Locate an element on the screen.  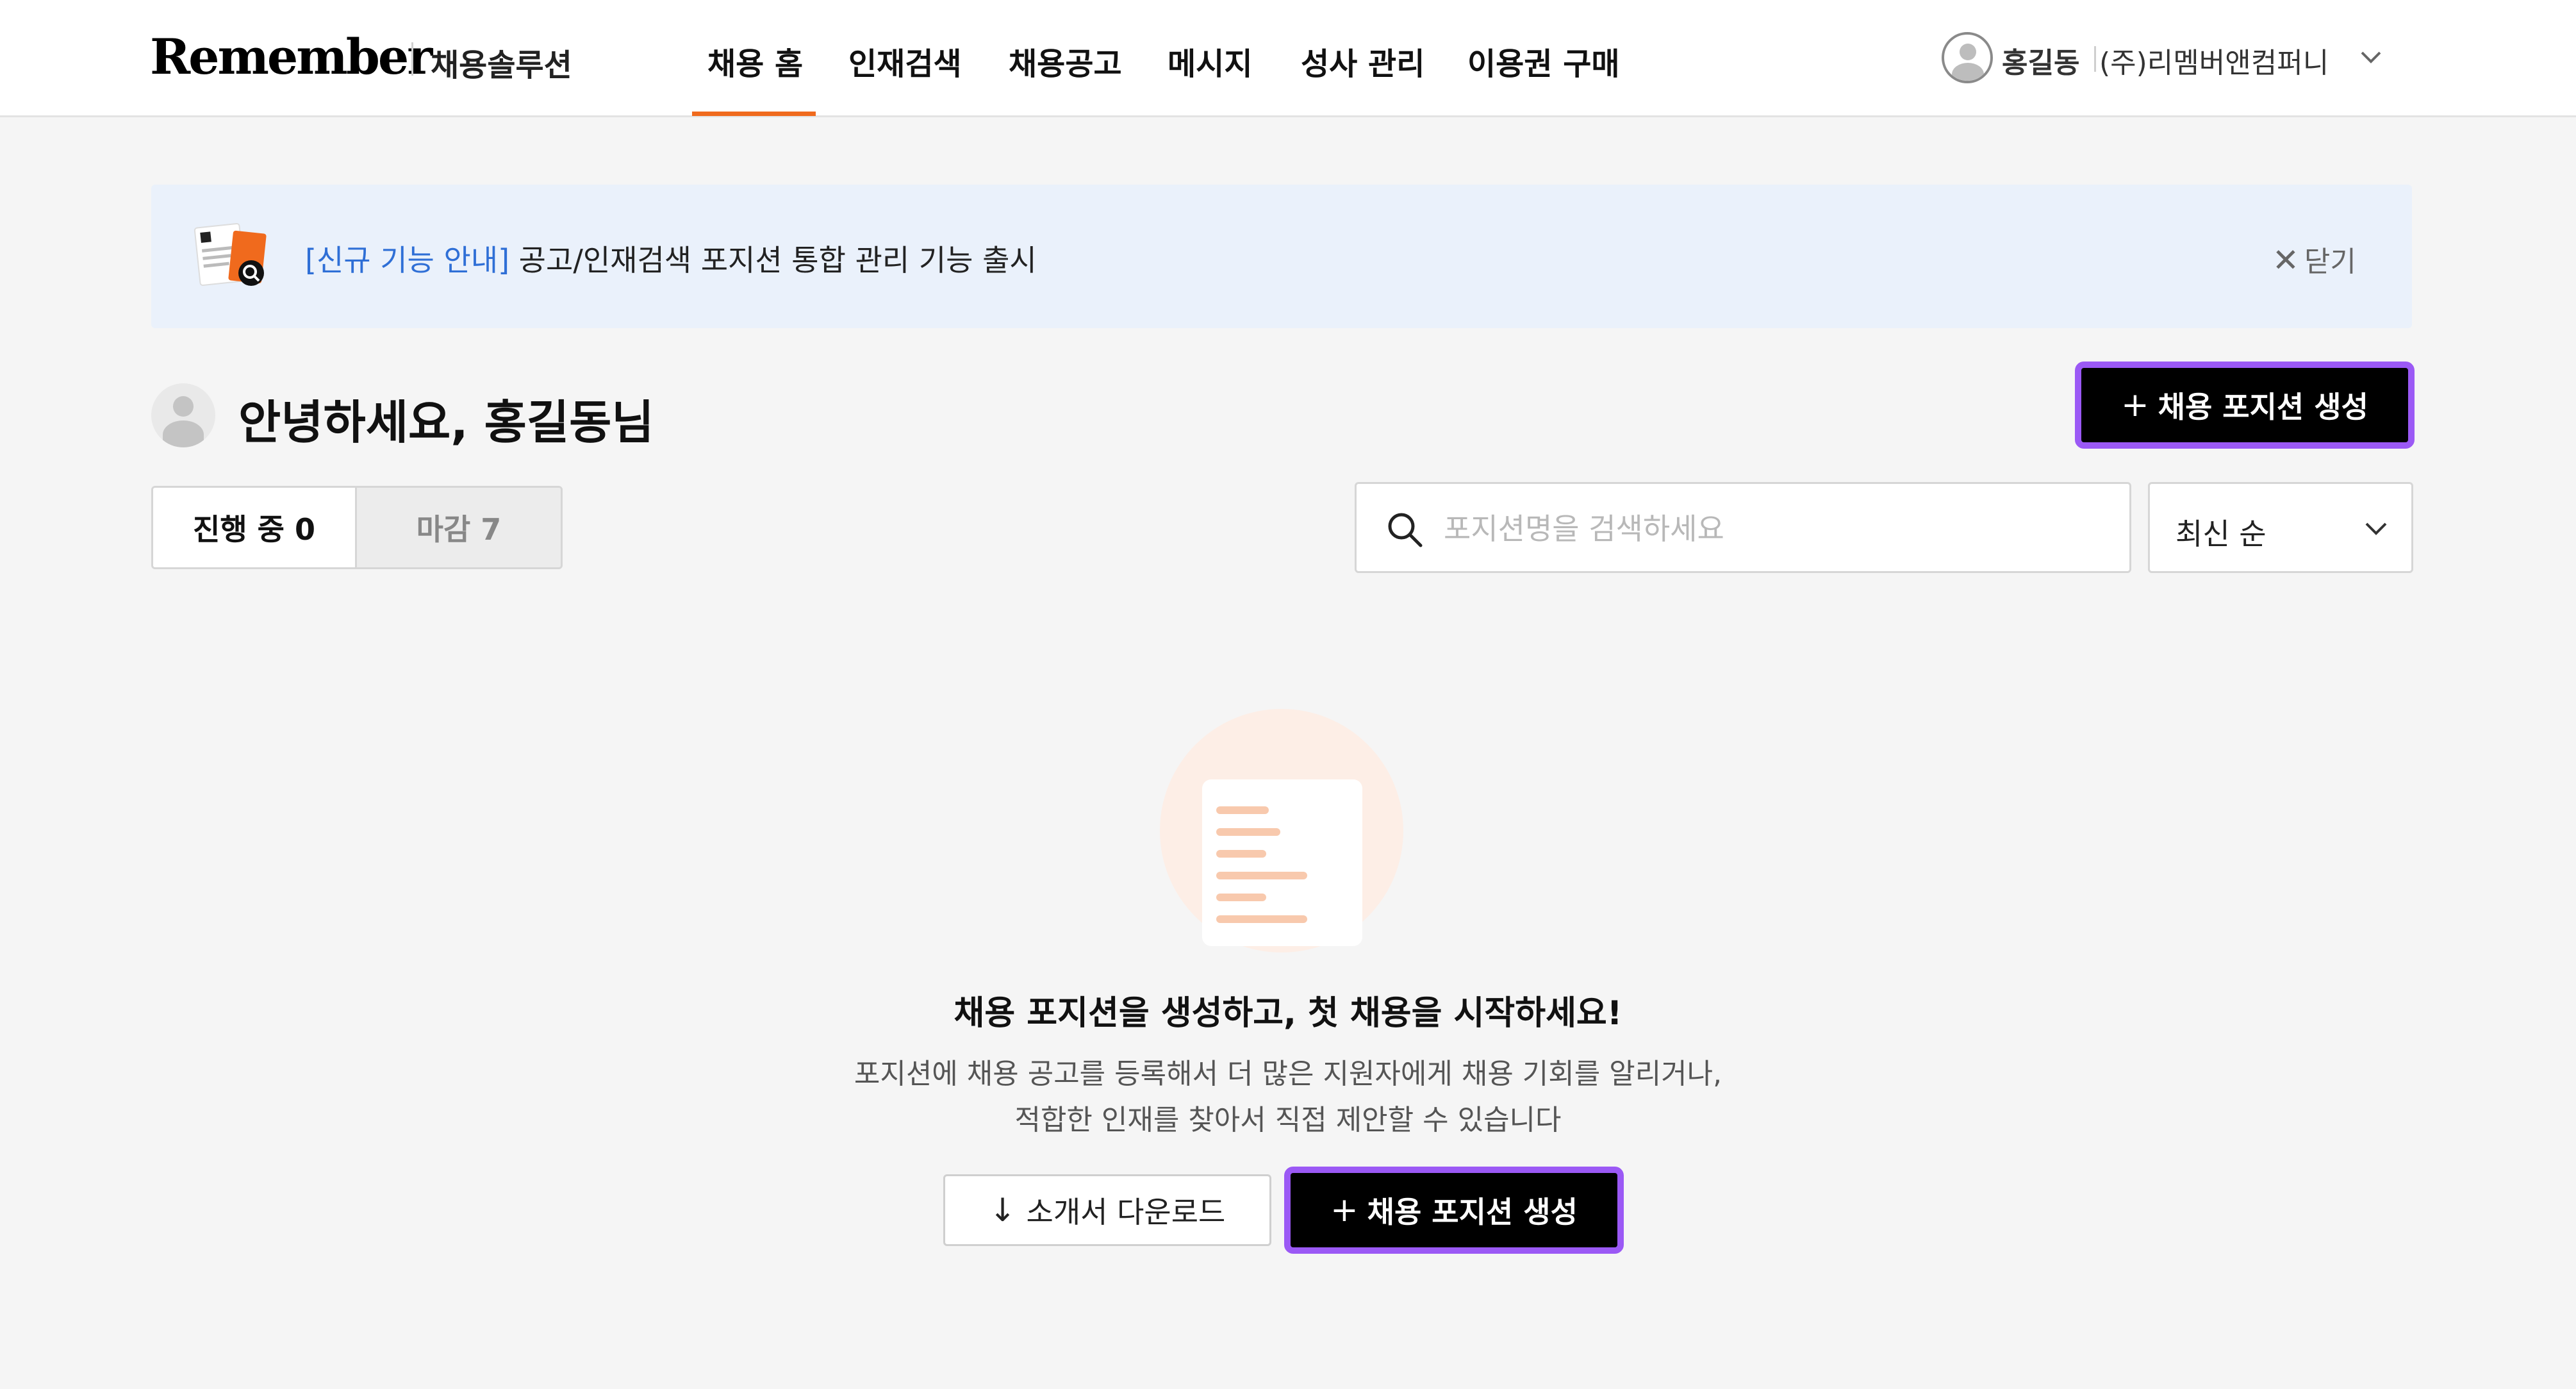
empty-state-desc-line2: 적합한 인재를 찾아서 직접 제안할 수 있습니다 is located at coordinates (1288, 1120).